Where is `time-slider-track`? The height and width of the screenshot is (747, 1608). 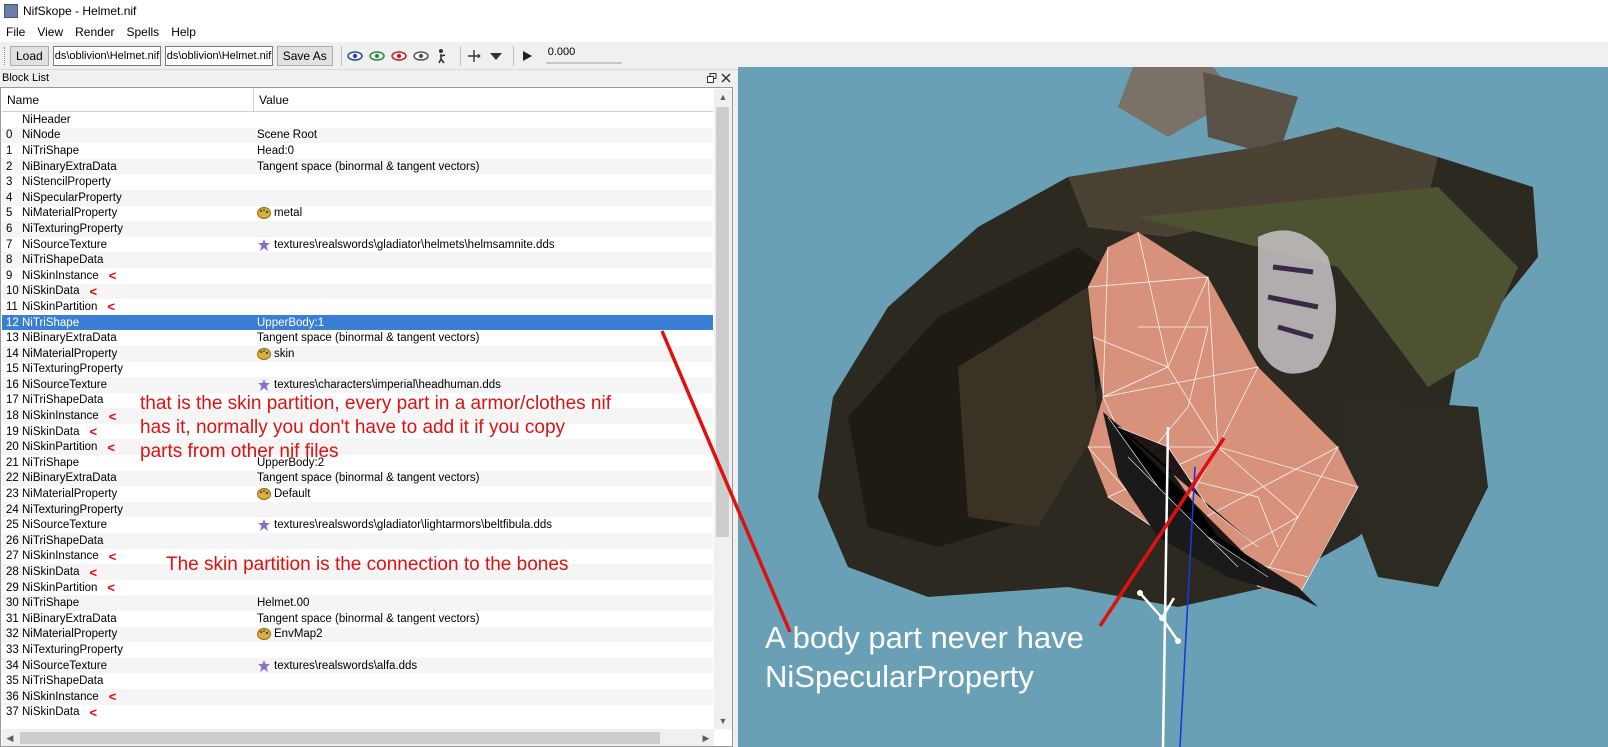 time-slider-track is located at coordinates (583, 63).